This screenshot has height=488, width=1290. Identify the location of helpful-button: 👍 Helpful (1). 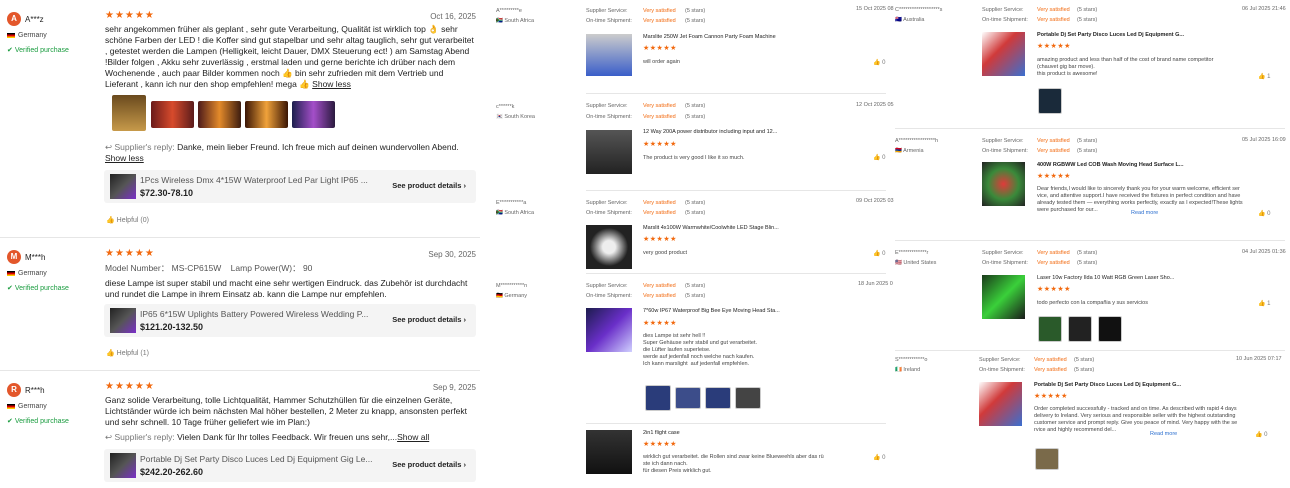
(127, 353).